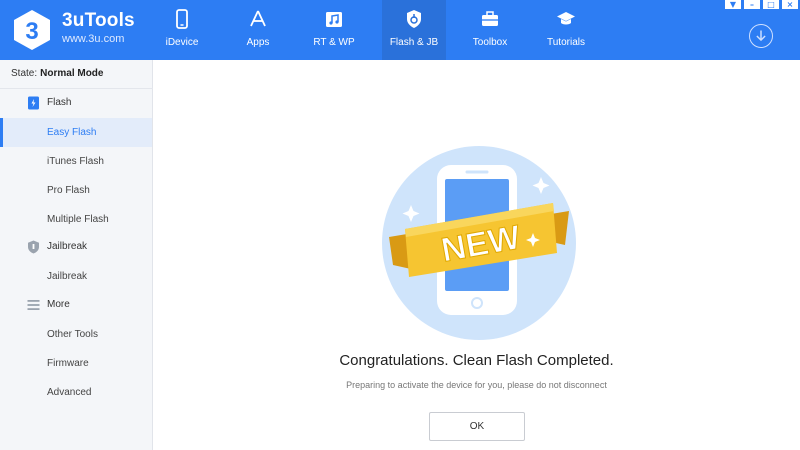  I want to click on sidebar-group-flash: Flash, so click(76, 103).